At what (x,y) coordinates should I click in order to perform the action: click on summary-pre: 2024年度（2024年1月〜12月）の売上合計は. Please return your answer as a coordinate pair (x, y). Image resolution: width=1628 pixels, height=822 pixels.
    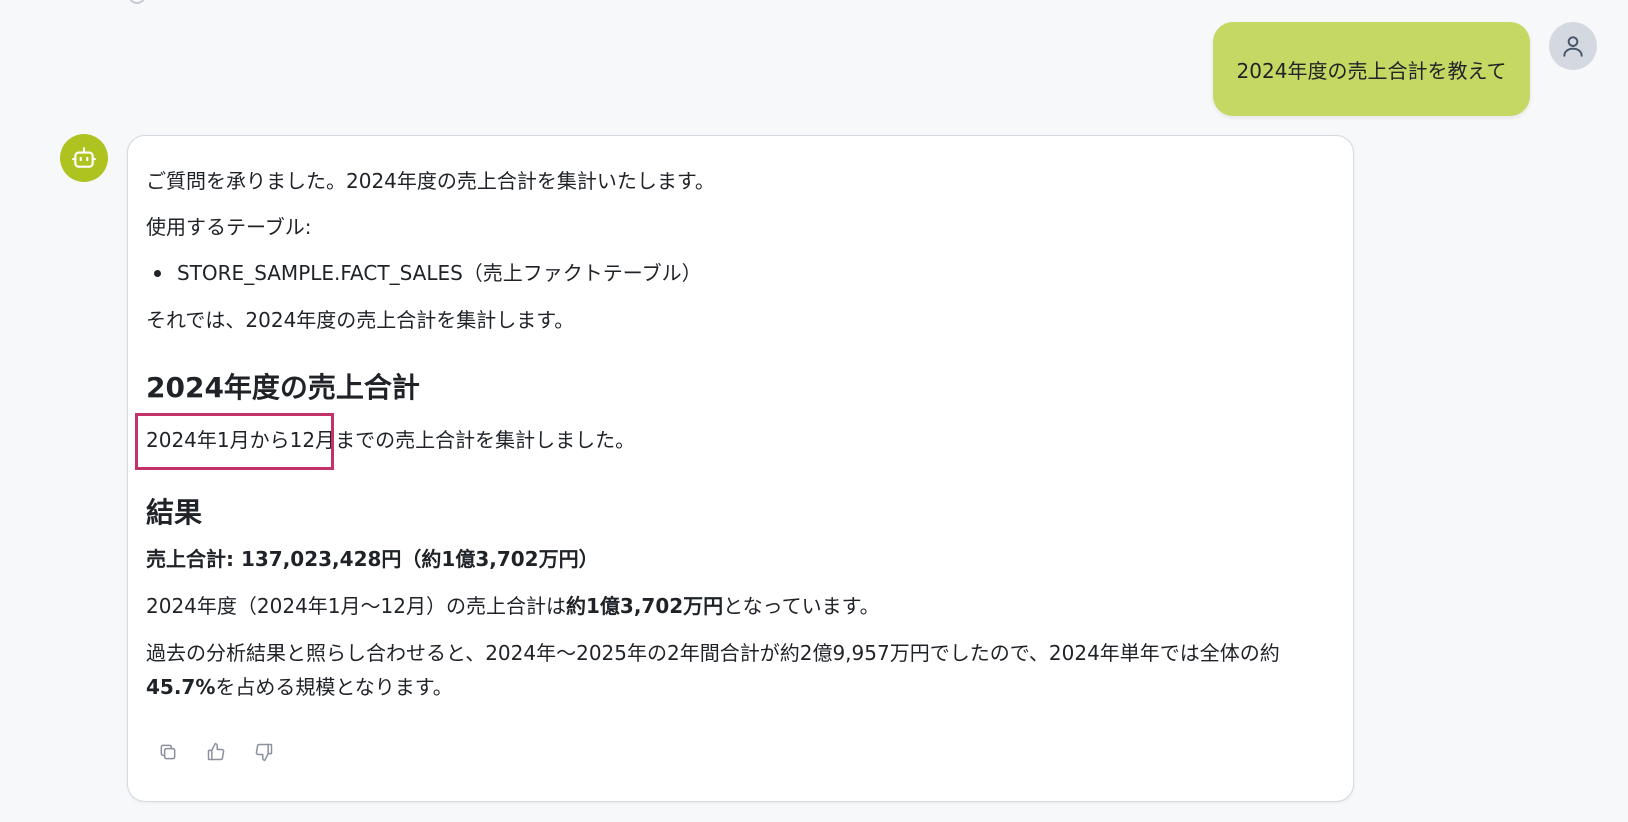
    Looking at the image, I should click on (356, 606).